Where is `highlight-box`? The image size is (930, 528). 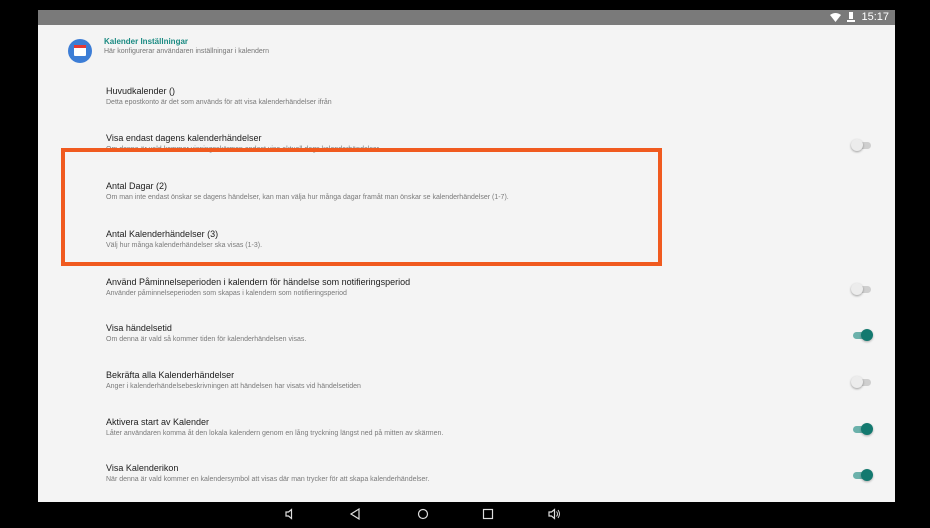 highlight-box is located at coordinates (361, 207).